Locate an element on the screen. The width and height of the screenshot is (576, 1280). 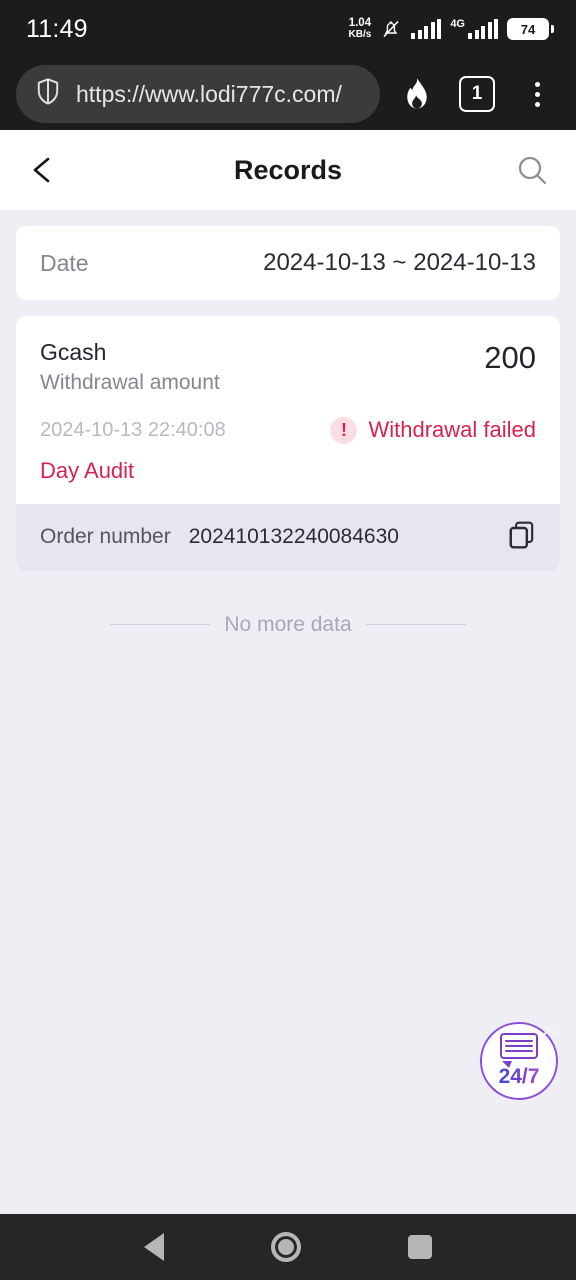
status-icons: 1.04 KB/s 4G 74 is located at coordinates (451, 28).